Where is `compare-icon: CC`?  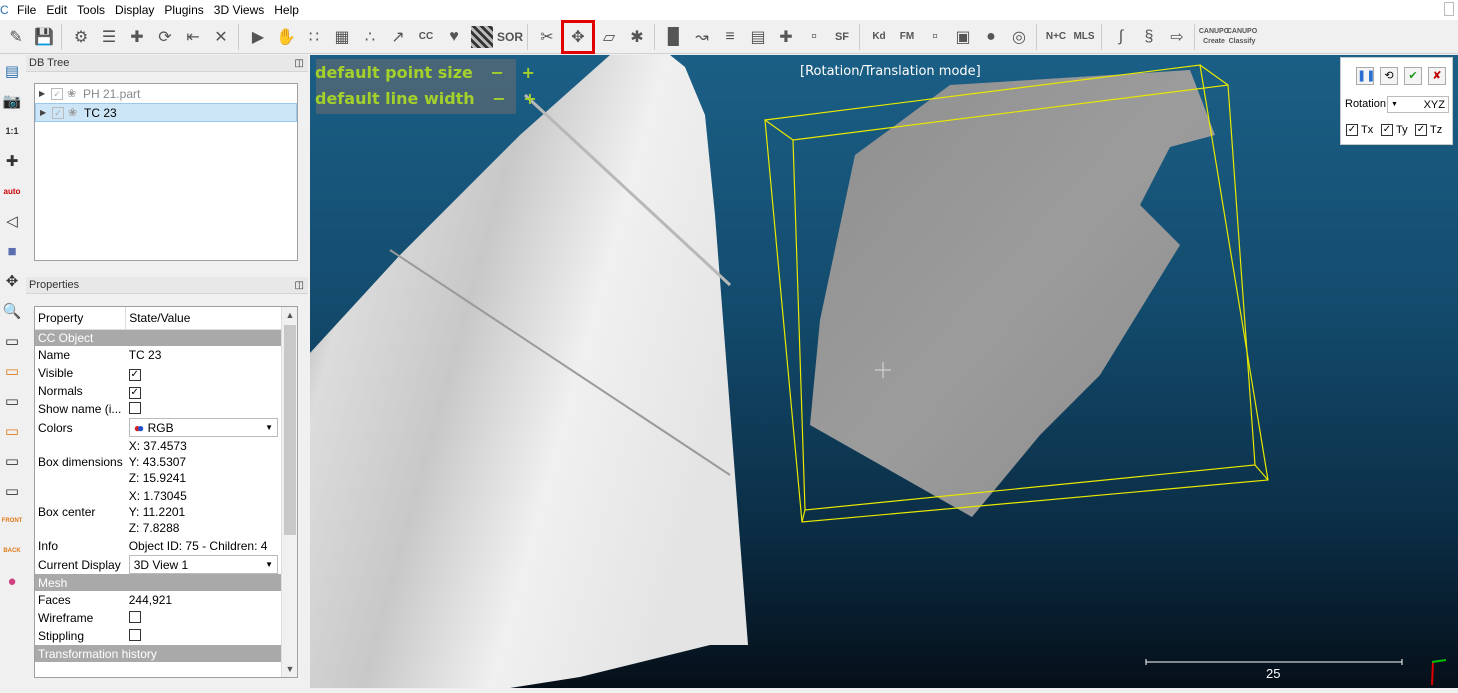
compare-icon: CC is located at coordinates (426, 37).